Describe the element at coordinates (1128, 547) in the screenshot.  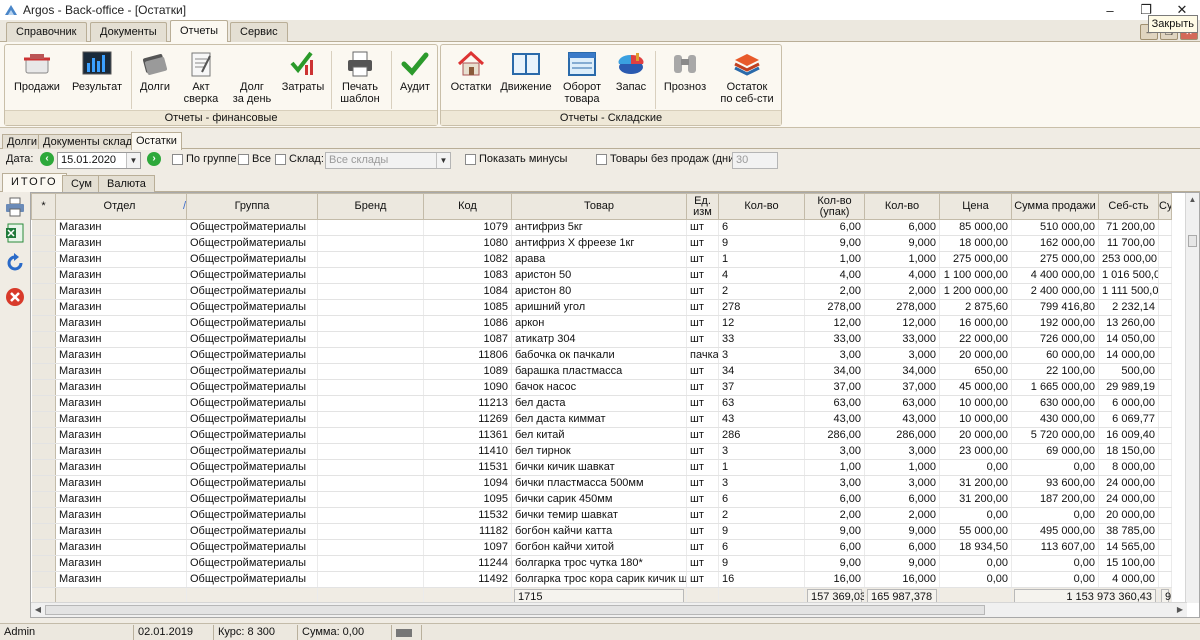
I see `table-cell: 14 565,00` at that location.